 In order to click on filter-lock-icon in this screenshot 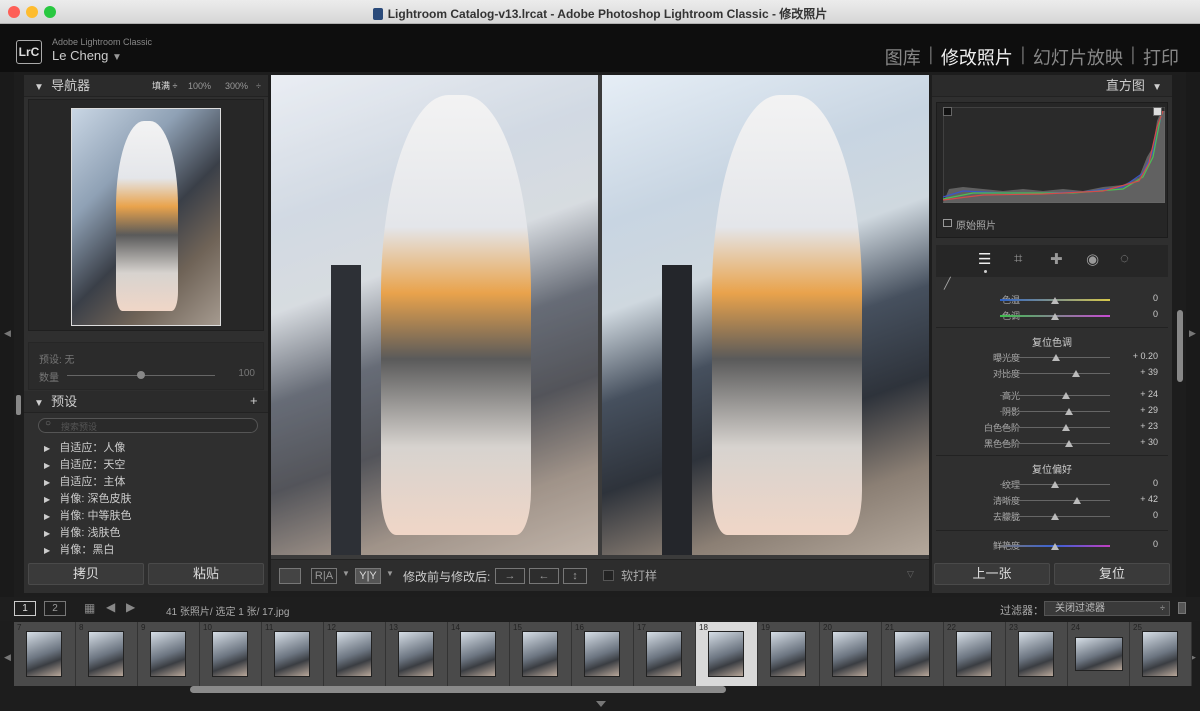, I will do `click(1182, 608)`.